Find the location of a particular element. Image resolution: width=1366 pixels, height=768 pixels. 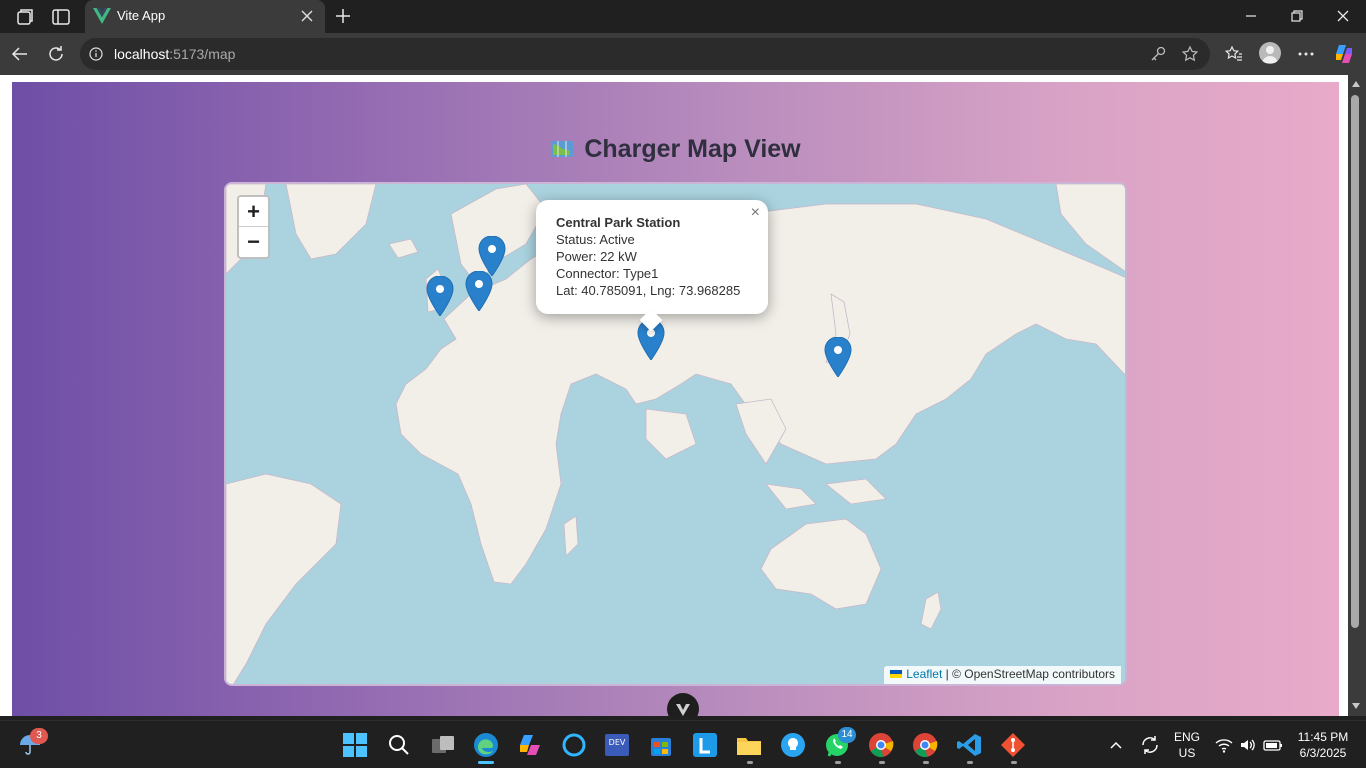

page-title: Charger Map View is located at coordinates (675, 149).